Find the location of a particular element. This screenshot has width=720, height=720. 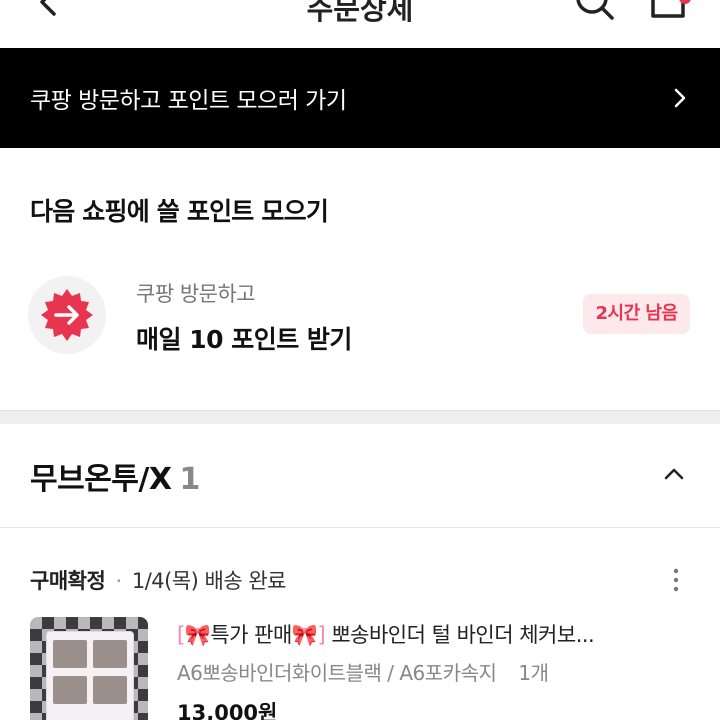

product-name-mid: 특가 판매 is located at coordinates (251, 635).